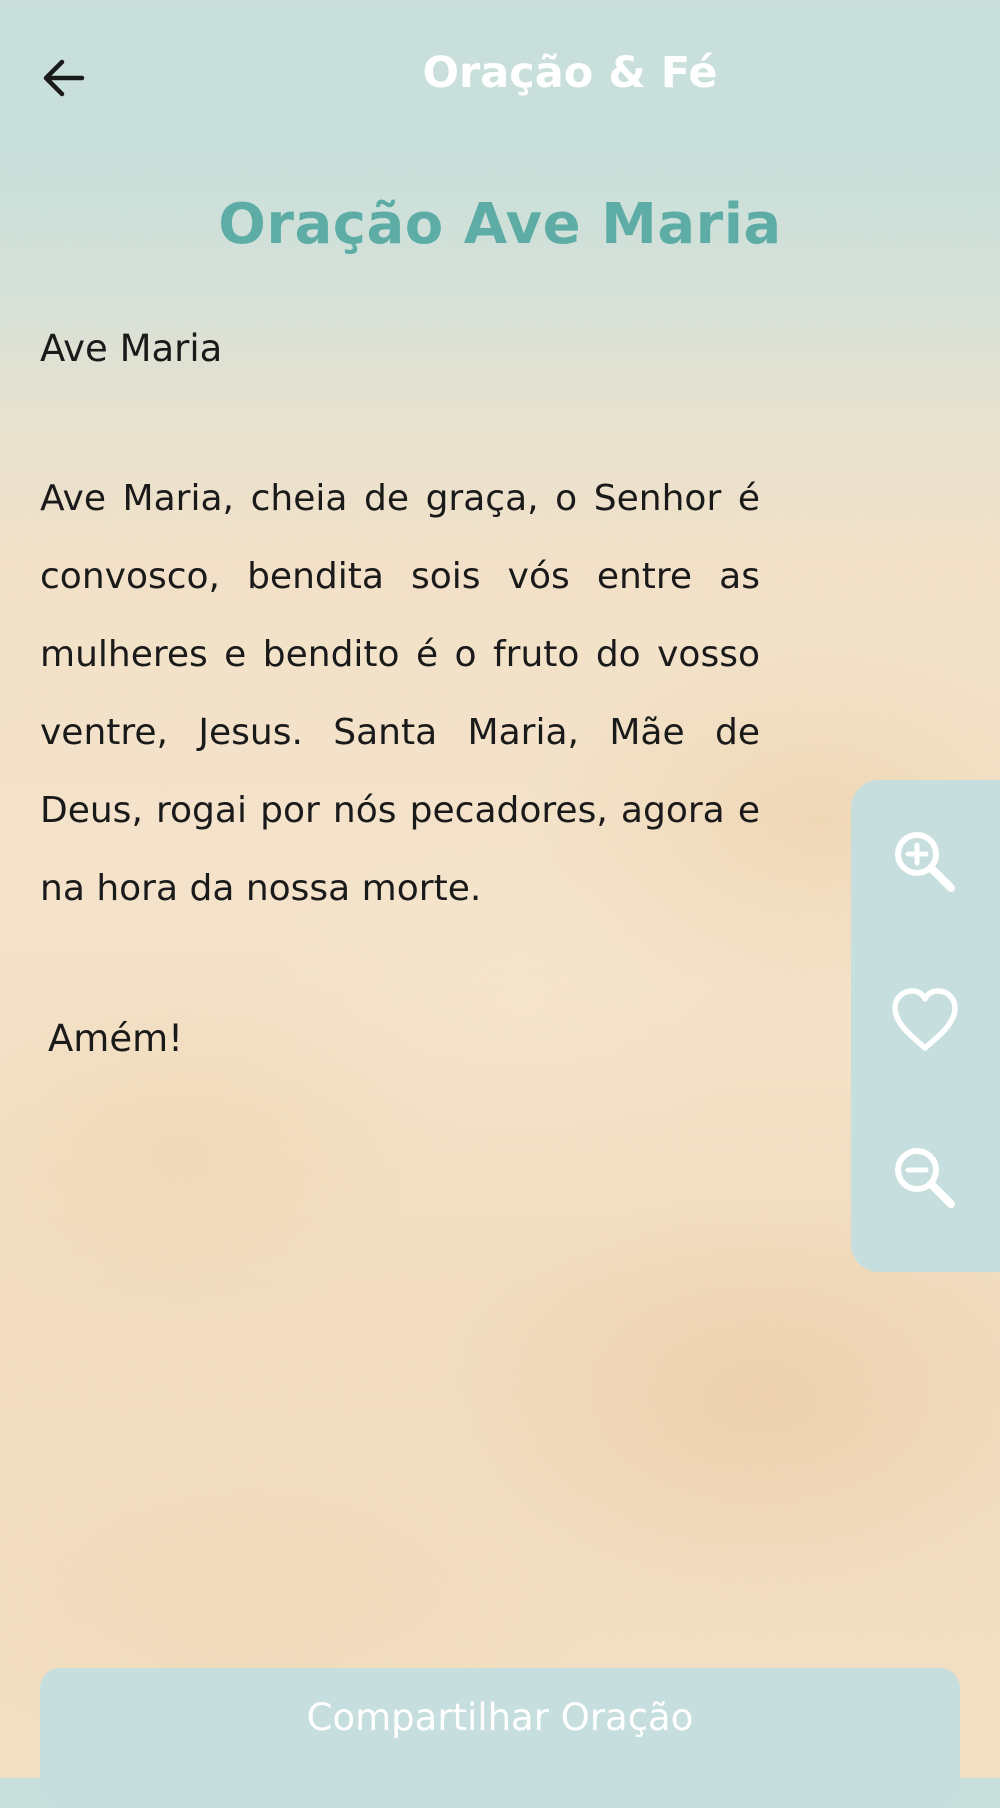  I want to click on heart-outline-icon, so click(925, 1019).